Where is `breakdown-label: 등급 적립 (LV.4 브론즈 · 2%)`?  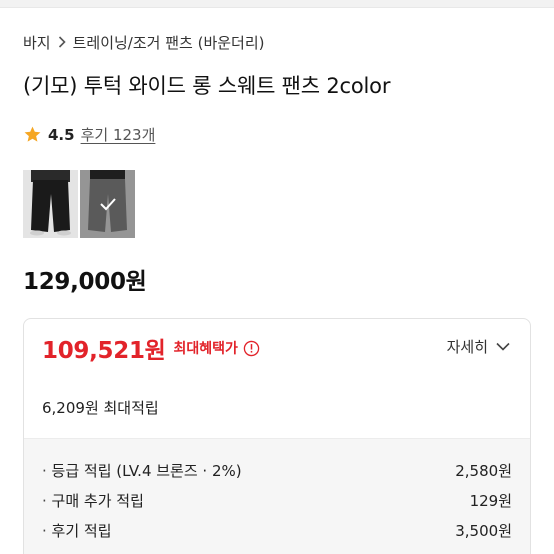
breakdown-label: 등급 적립 (LV.4 브론즈 · 2%) is located at coordinates (142, 470).